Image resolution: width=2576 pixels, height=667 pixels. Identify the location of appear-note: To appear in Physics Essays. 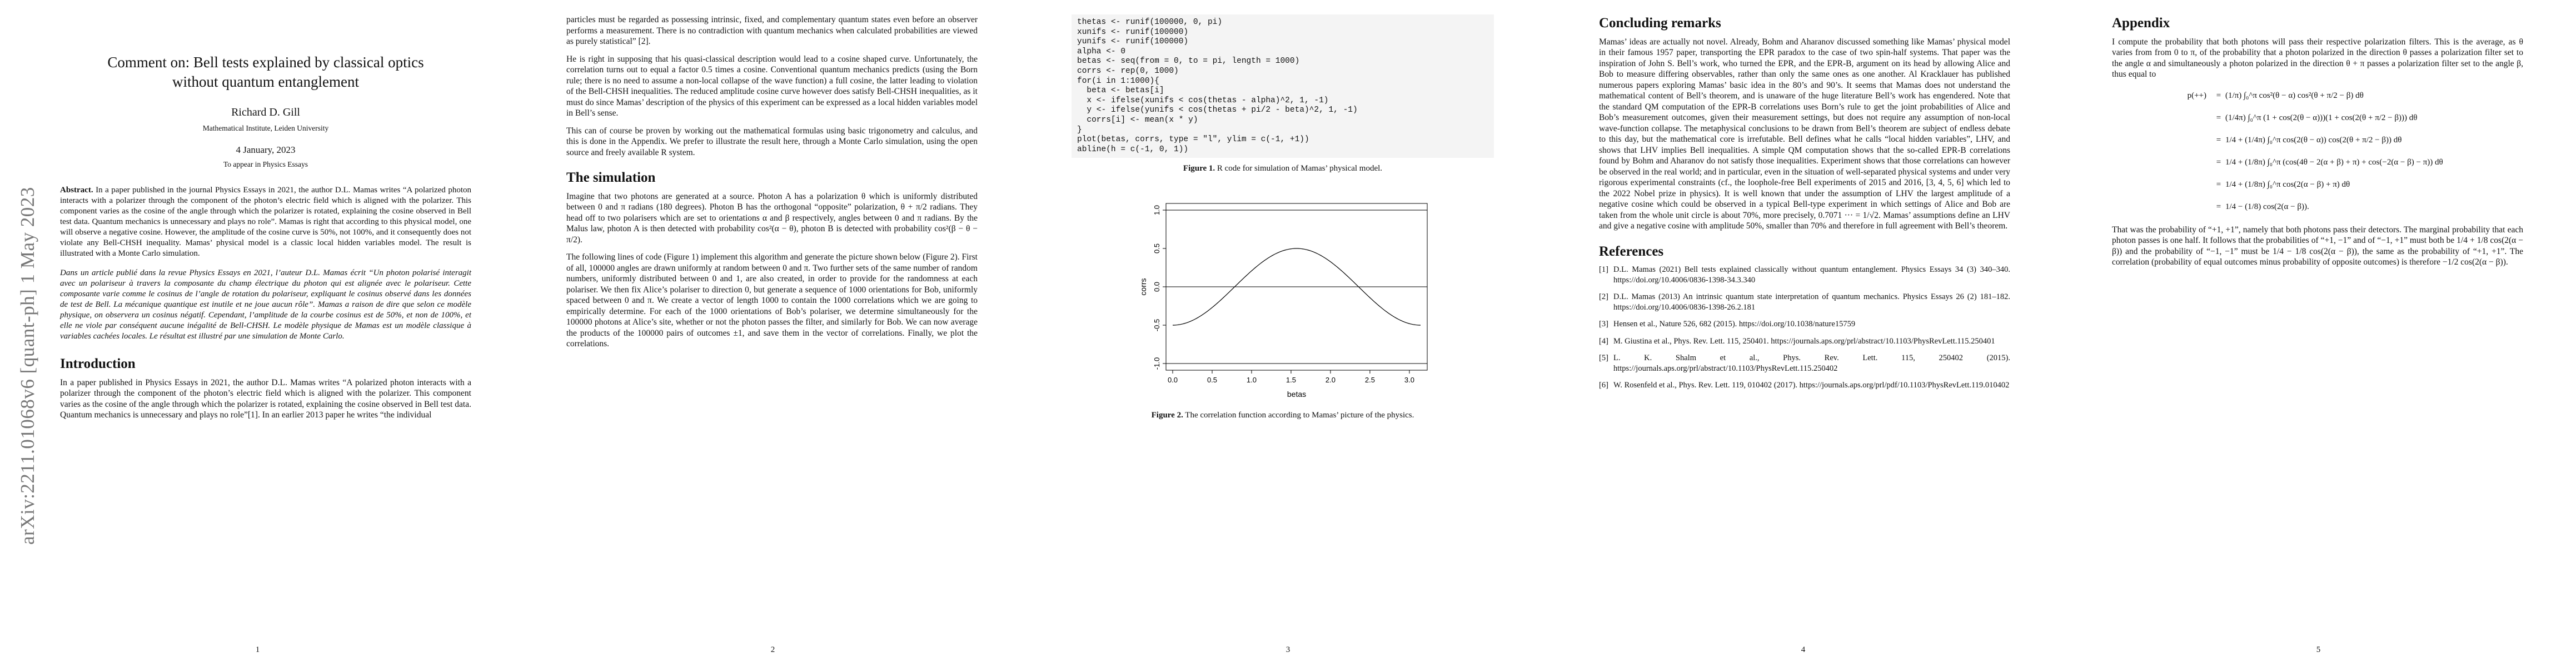
(265, 164).